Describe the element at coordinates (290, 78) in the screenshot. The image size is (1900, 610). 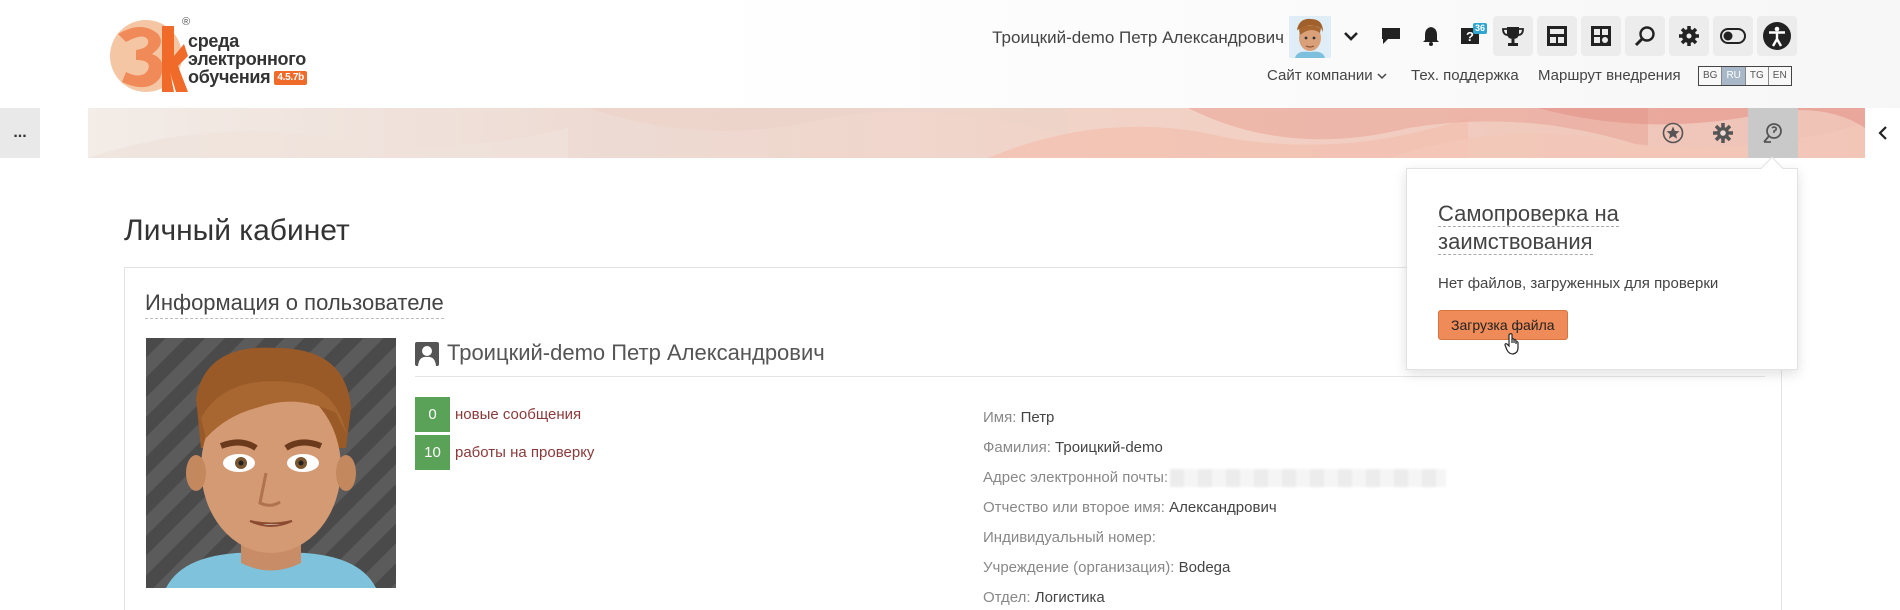
I see `version-badge: 4.5.7b` at that location.